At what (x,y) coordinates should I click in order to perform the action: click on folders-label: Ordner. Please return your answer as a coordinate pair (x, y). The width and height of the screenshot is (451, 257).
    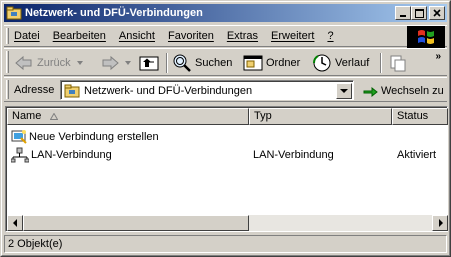
    Looking at the image, I should click on (283, 63).